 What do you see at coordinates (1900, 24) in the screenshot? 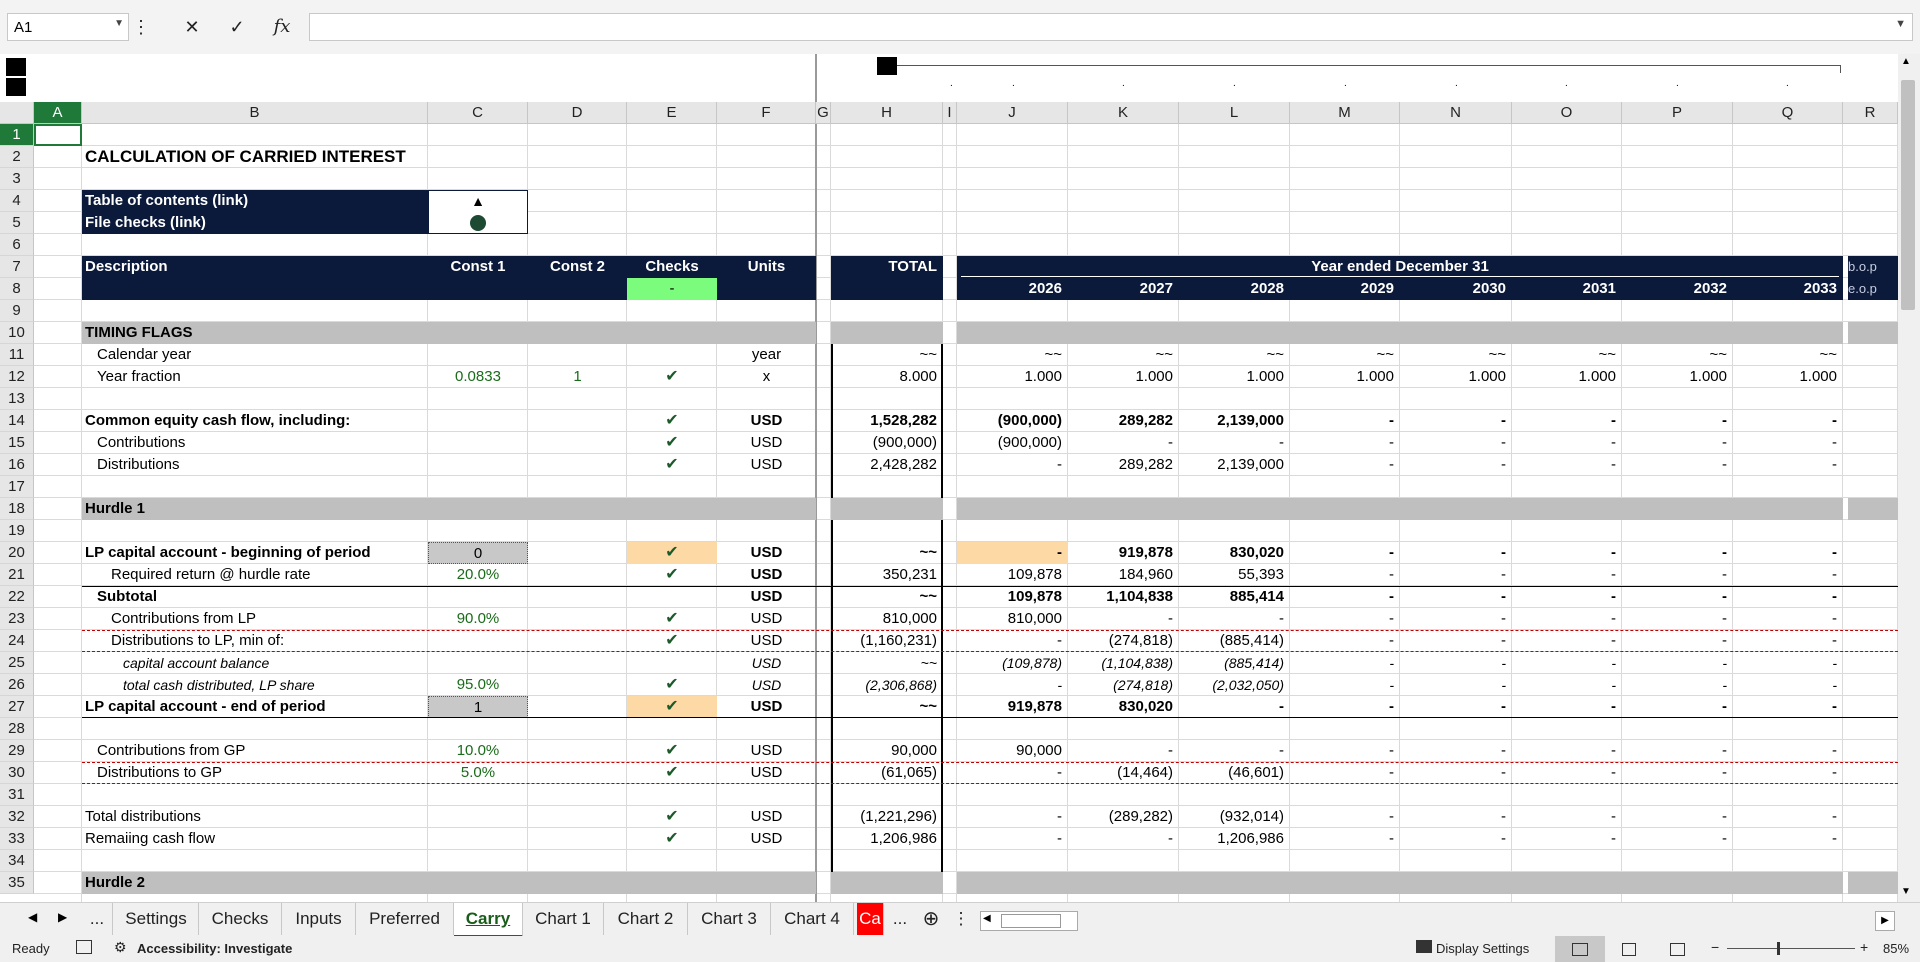
I see `expand-formula-icon: ▼` at bounding box center [1900, 24].